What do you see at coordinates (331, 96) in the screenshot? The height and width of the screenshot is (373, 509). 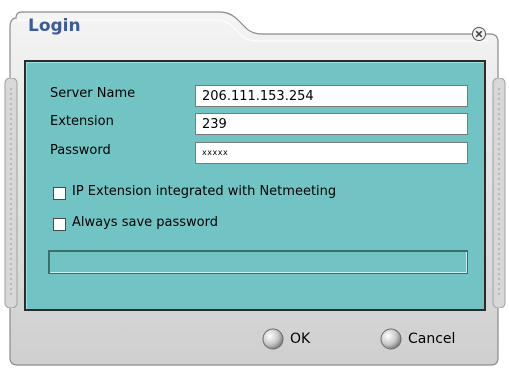 I see `server-name-field: 206.111.153.254` at bounding box center [331, 96].